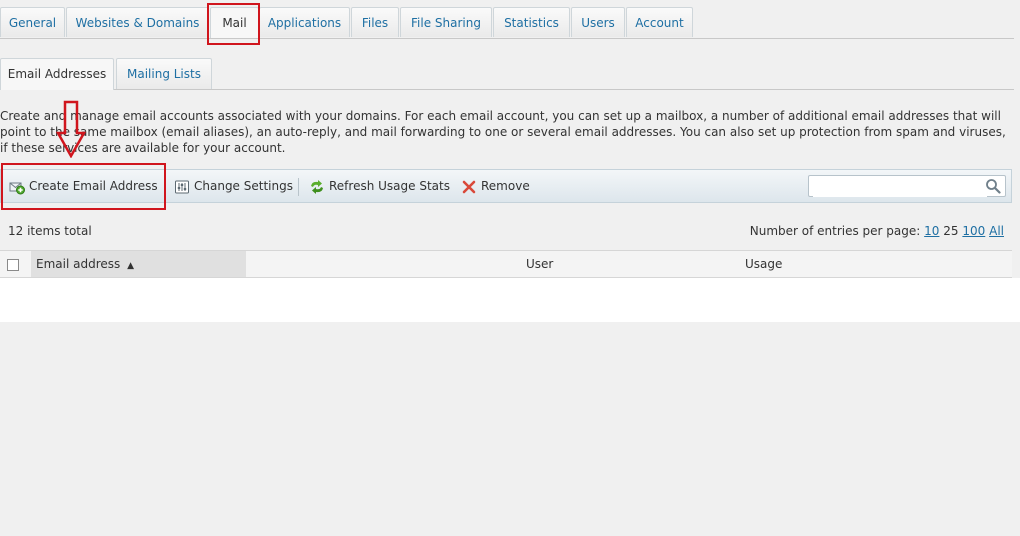 The width and height of the screenshot is (1020, 536). Describe the element at coordinates (298, 187) in the screenshot. I see `toolbar-separator` at that location.